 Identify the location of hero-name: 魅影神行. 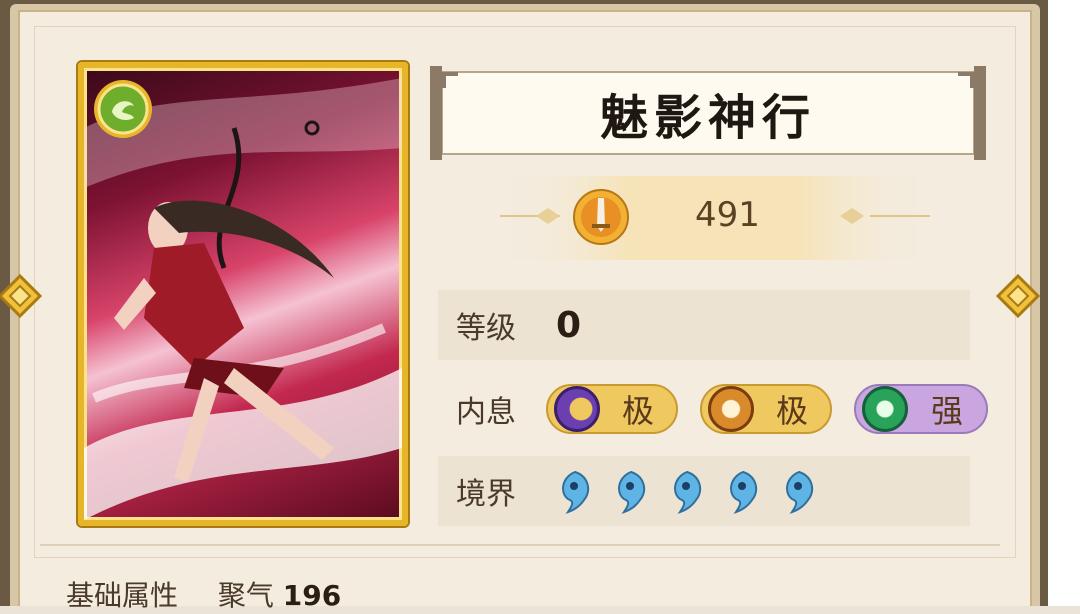
(707, 118).